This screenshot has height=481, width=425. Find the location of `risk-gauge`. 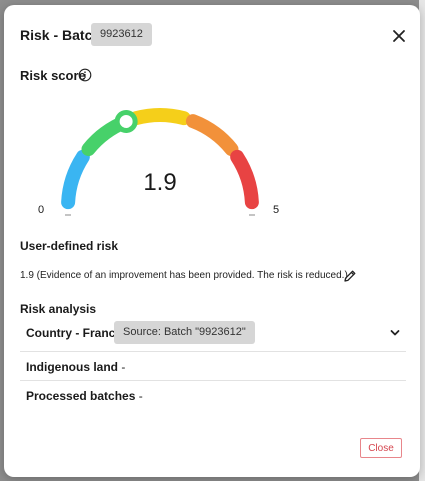

risk-gauge is located at coordinates (160, 162).